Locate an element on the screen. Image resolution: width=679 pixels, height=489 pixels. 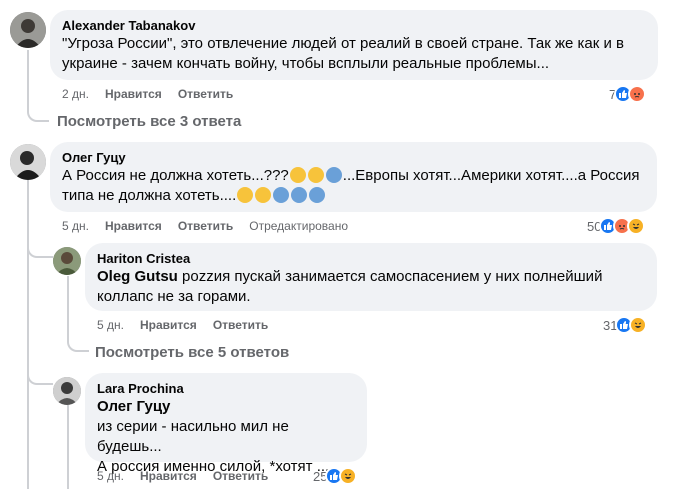
comment-text-part: А Россия не должна хотеть...??? is located at coordinates (175, 175).